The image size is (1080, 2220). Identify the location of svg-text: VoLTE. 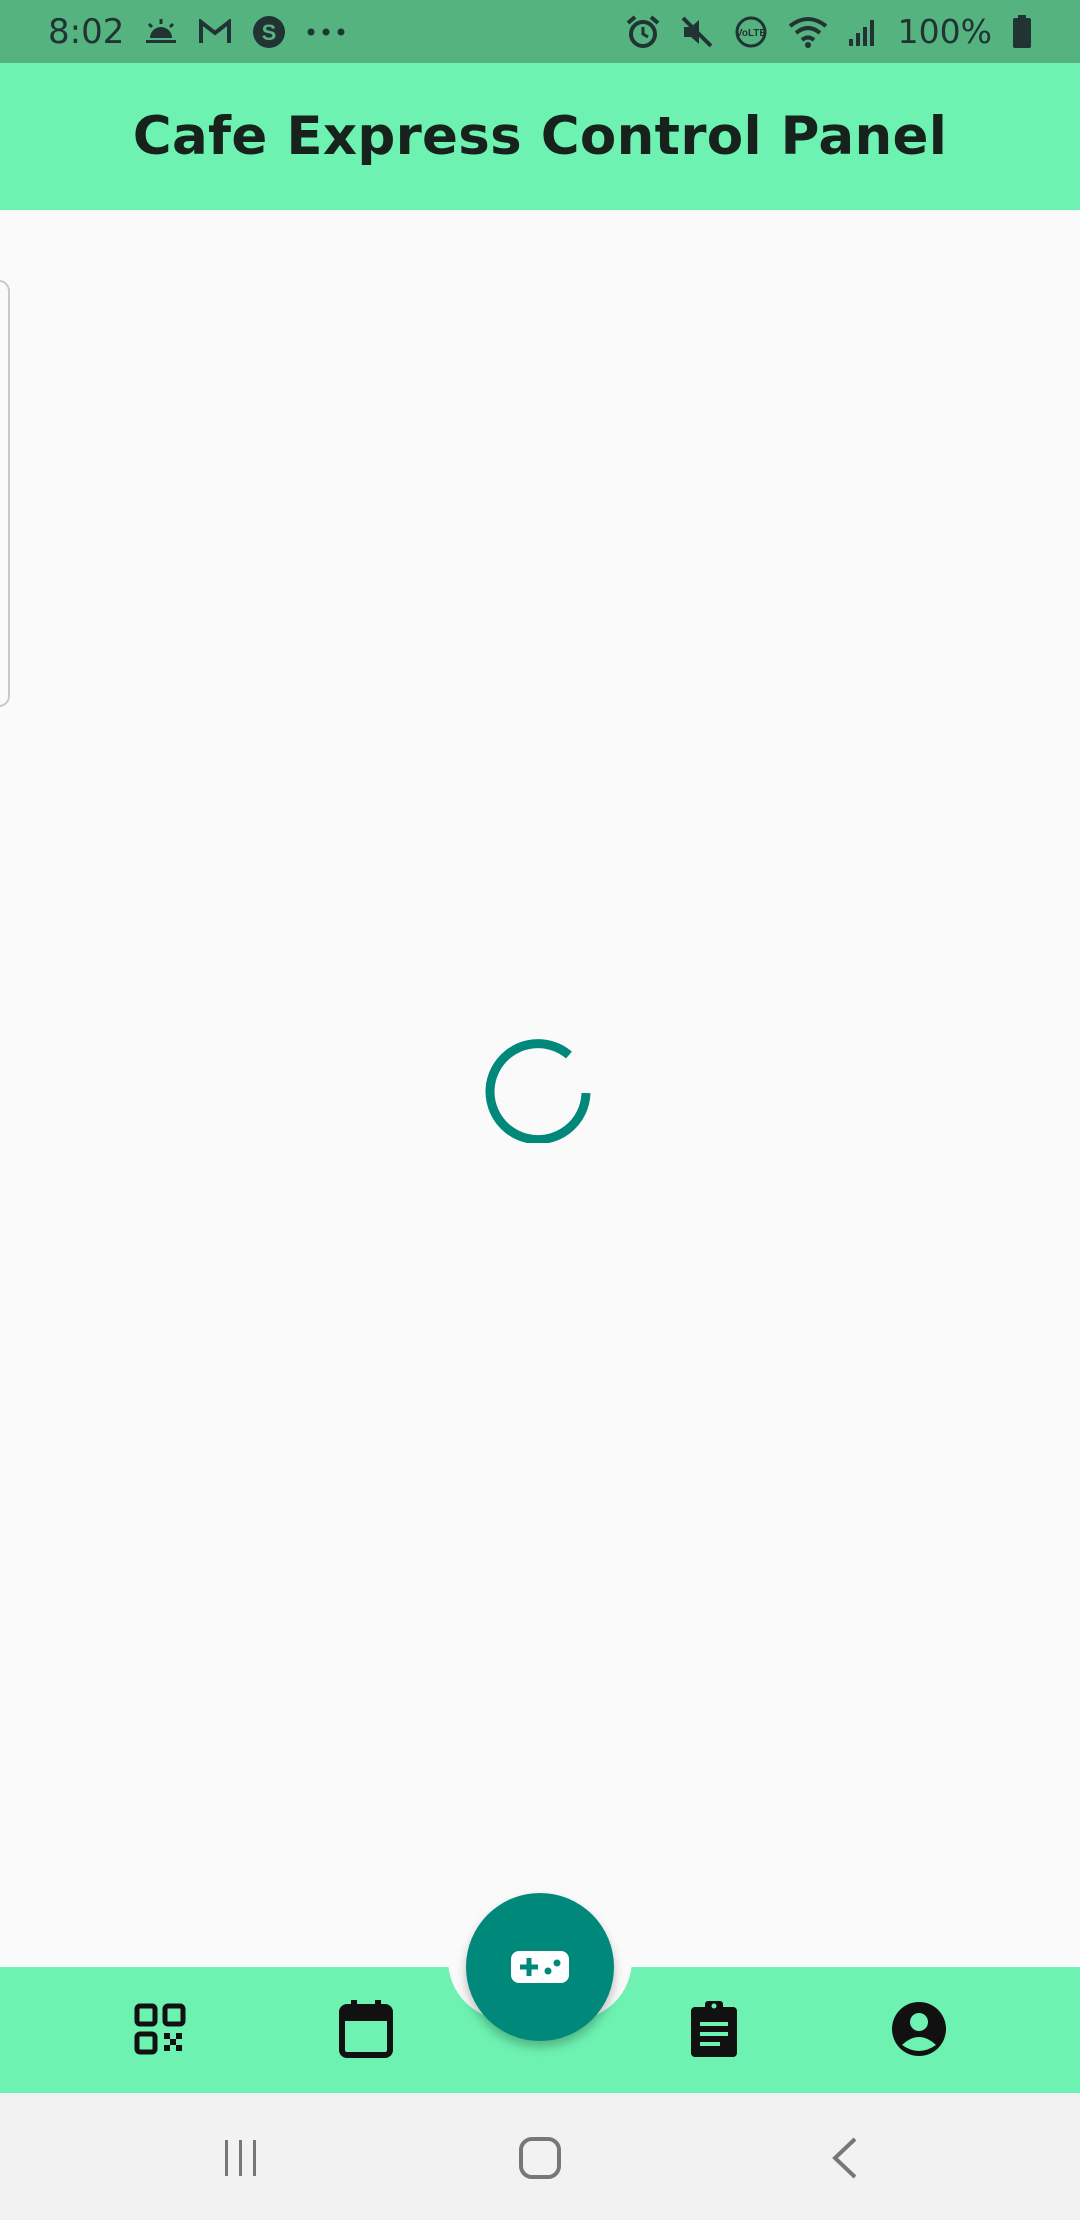
(751, 33).